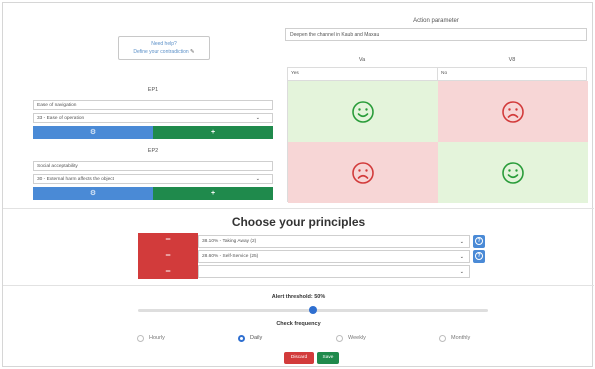 The width and height of the screenshot is (595, 369). I want to click on help-box: Need help? Define your contradiction ✎, so click(164, 48).